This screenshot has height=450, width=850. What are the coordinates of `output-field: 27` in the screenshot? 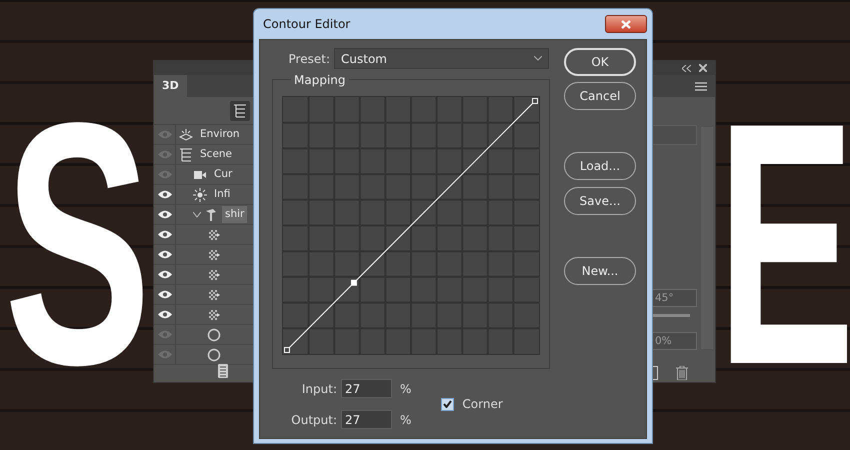 It's located at (366, 419).